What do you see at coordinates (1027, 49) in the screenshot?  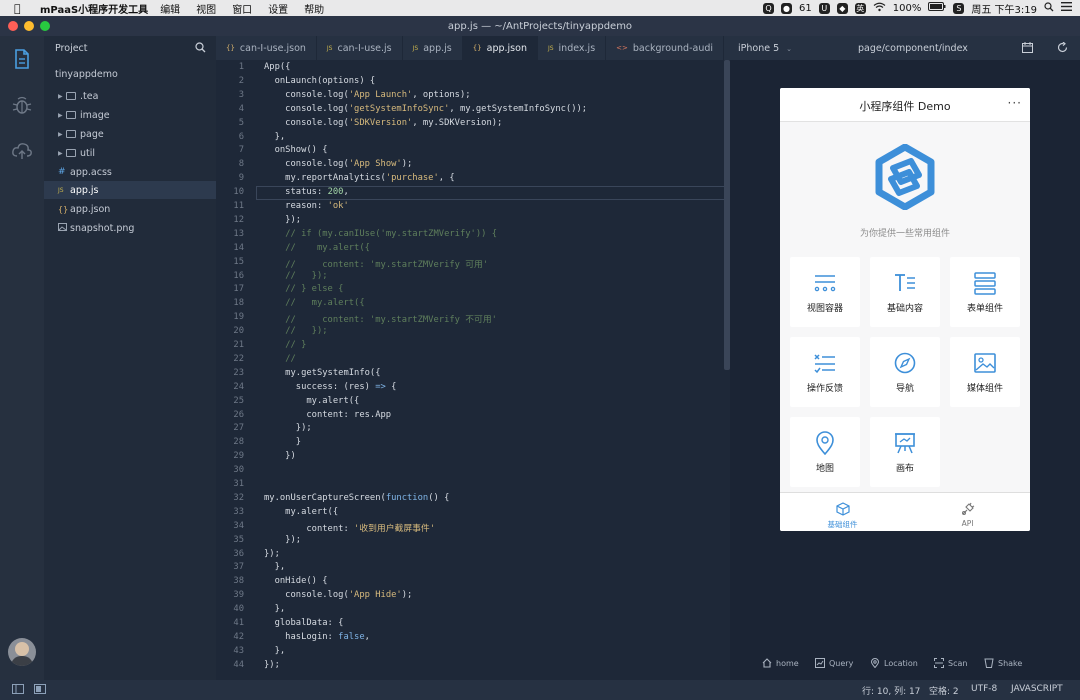 I see `calendar-icon` at bounding box center [1027, 49].